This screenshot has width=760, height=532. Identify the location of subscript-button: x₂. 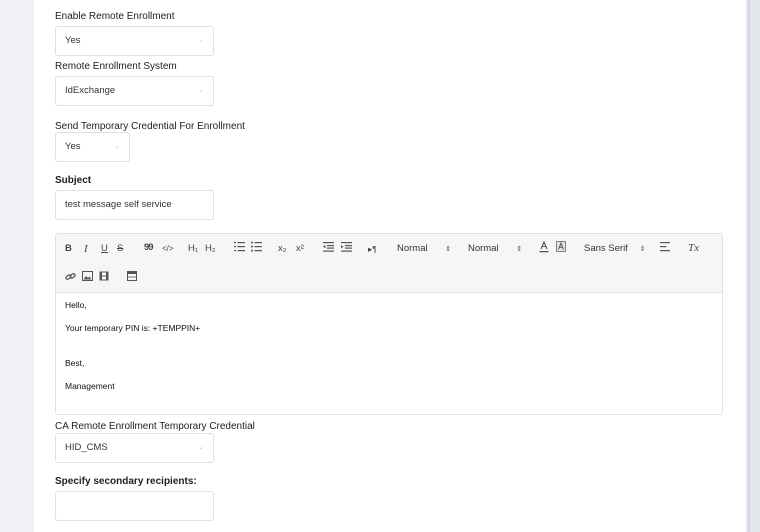
(282, 249).